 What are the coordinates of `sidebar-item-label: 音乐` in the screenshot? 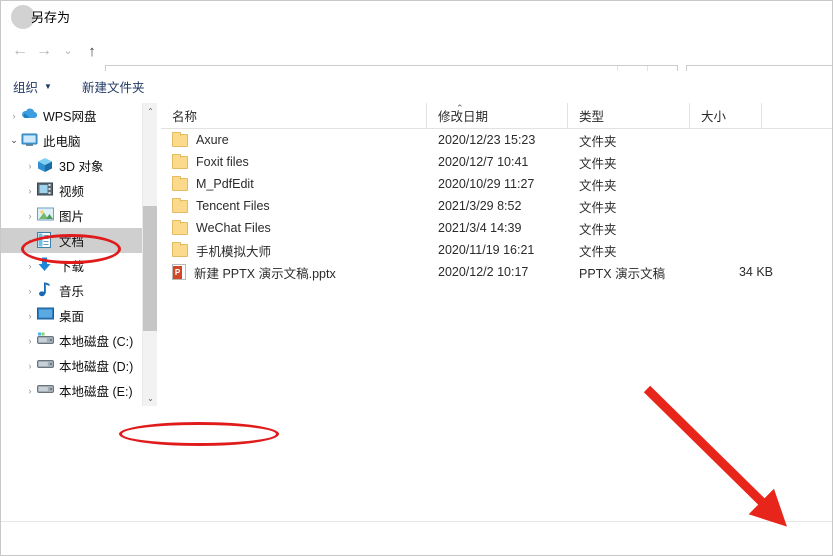 It's located at (72, 292).